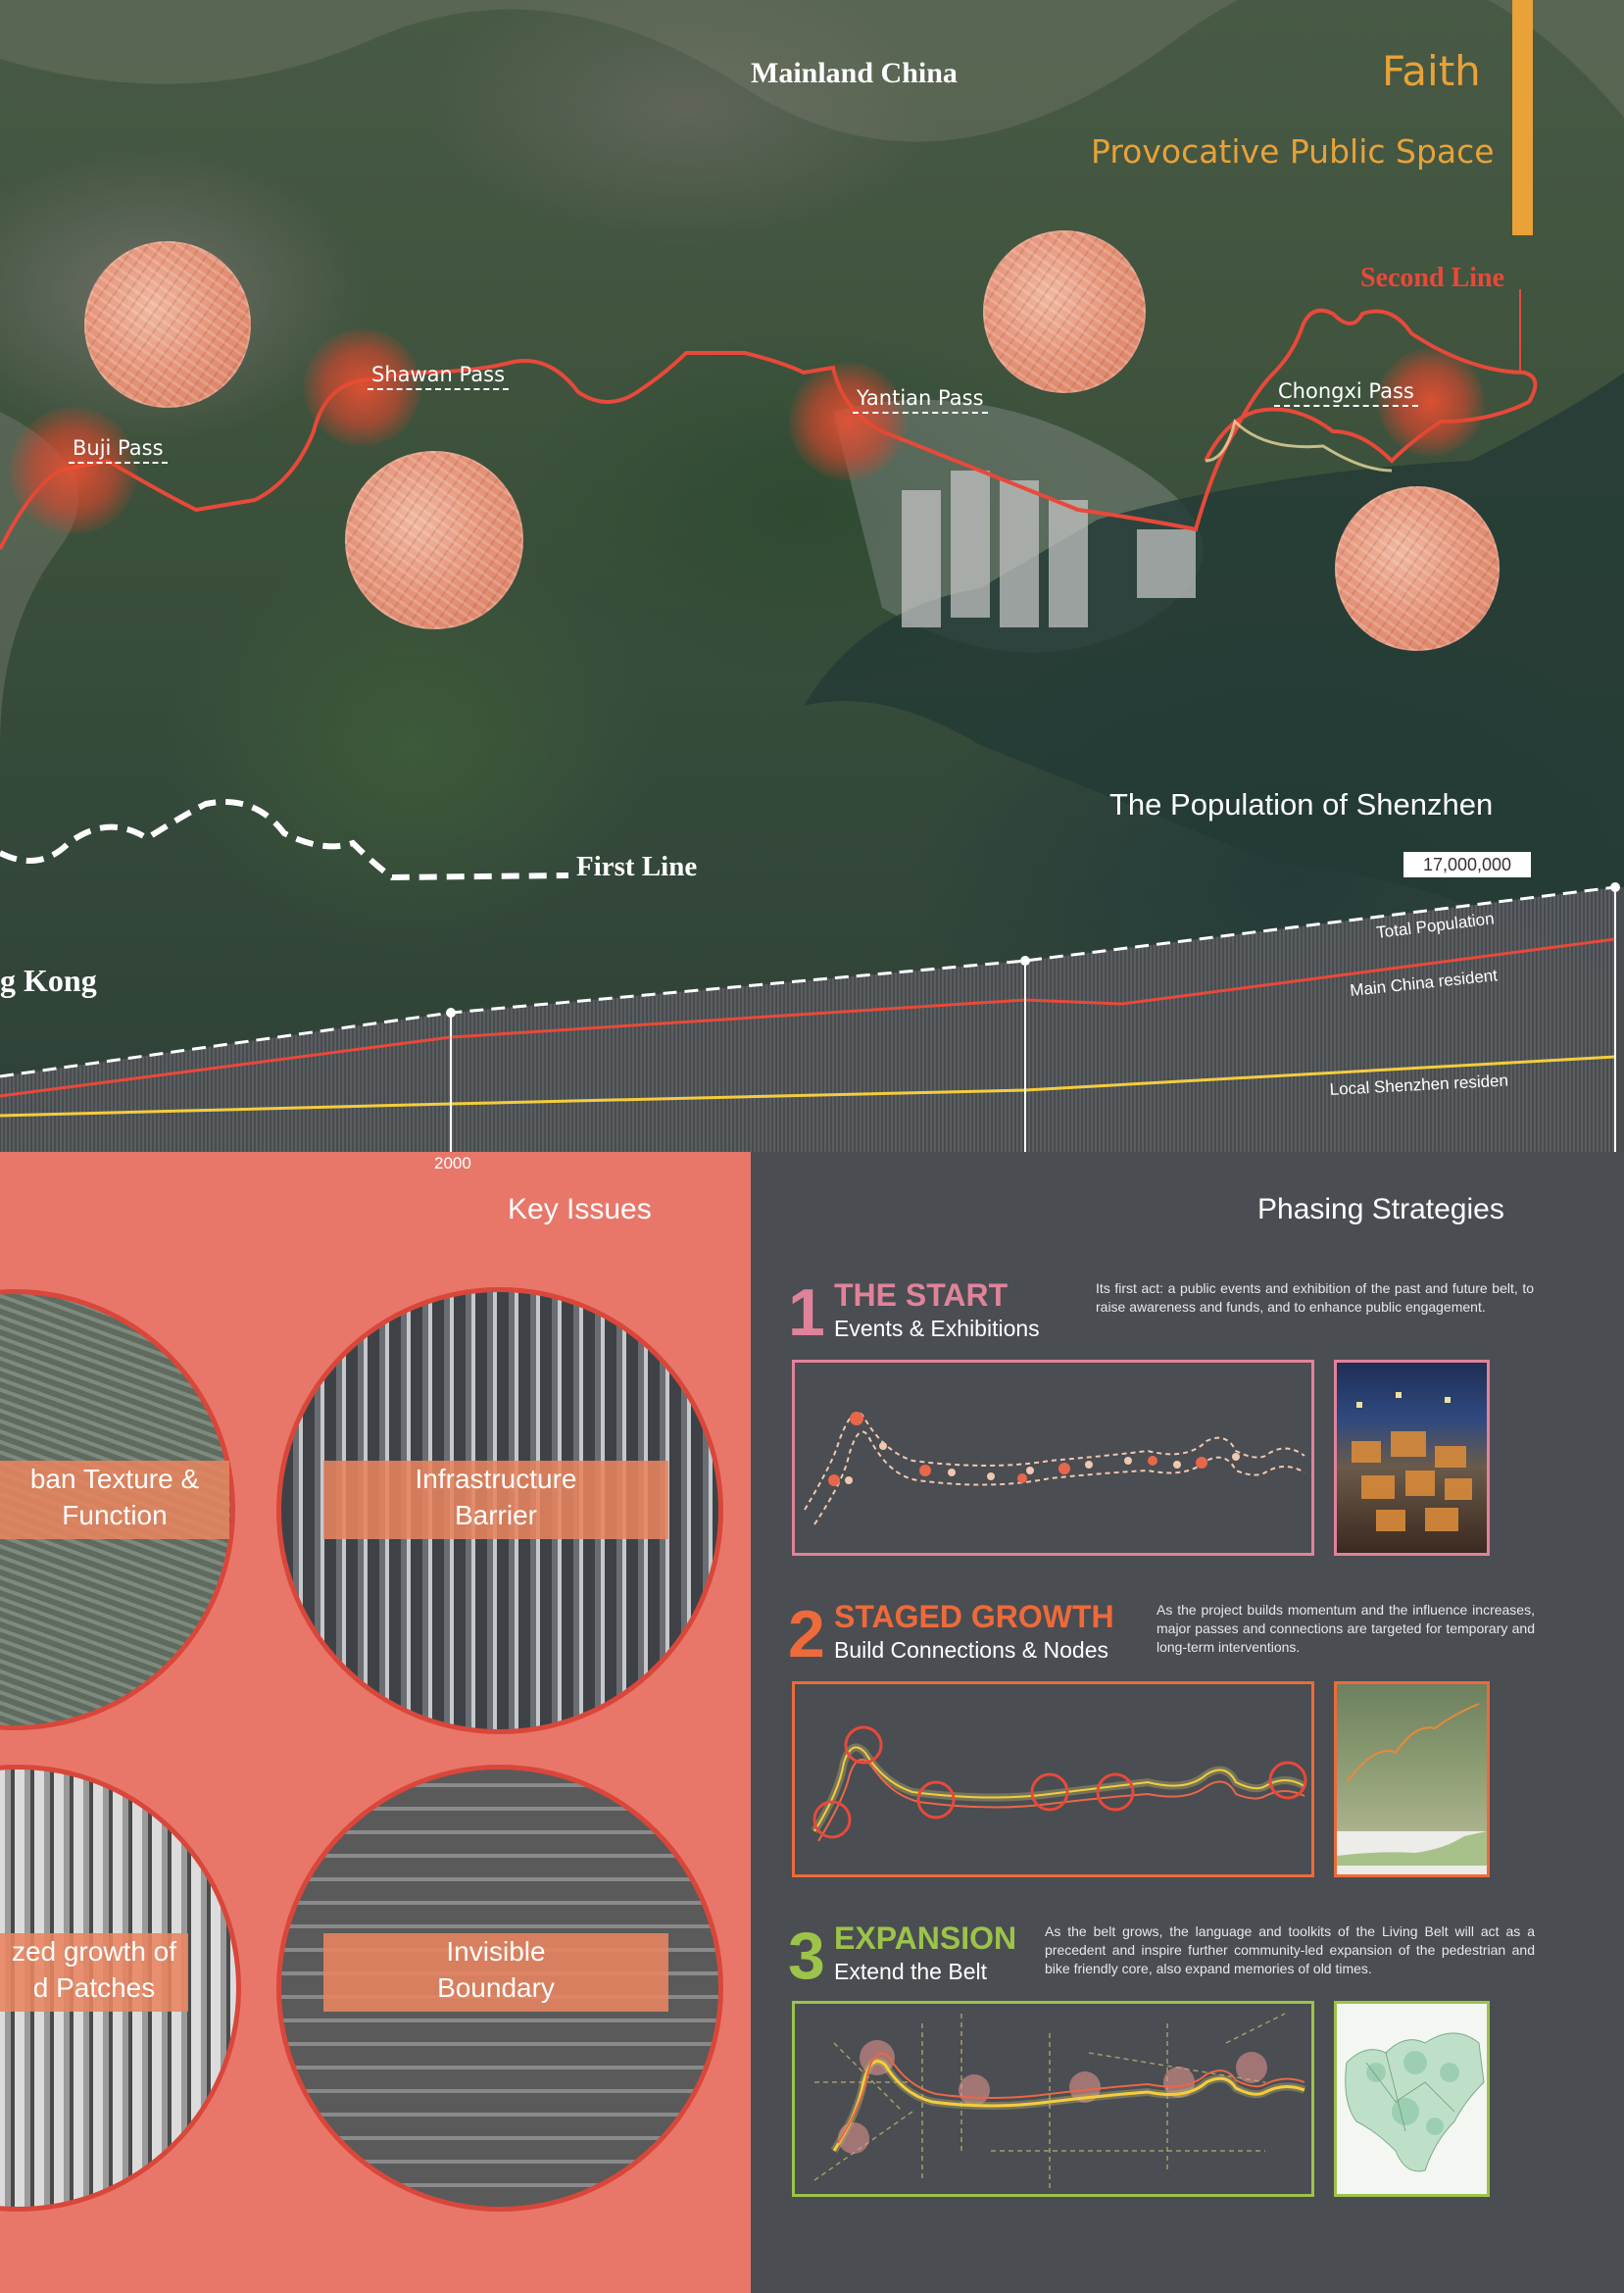 The image size is (1624, 2293). What do you see at coordinates (1301, 804) in the screenshot?
I see `population-title: The Population of Shenzhen` at bounding box center [1301, 804].